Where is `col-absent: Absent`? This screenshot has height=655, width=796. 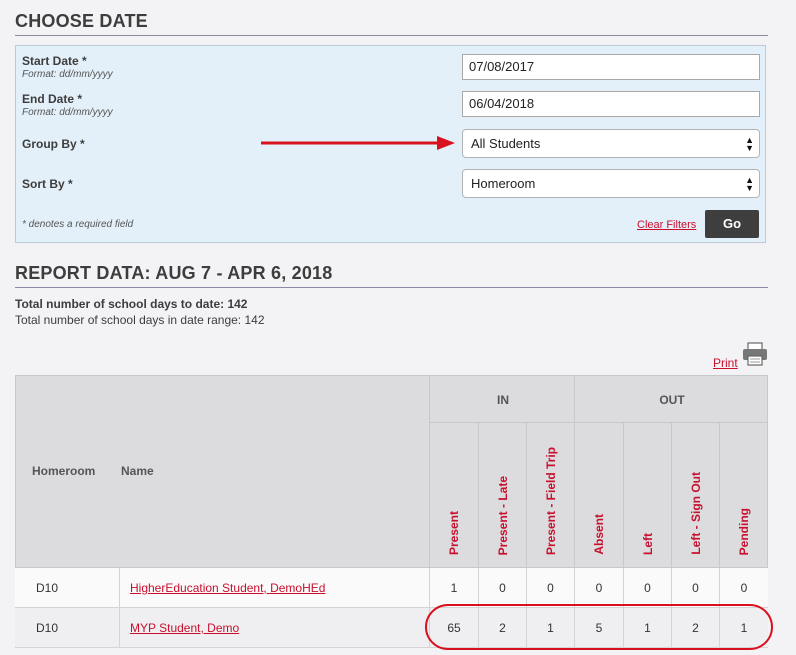 col-absent: Absent is located at coordinates (599, 495).